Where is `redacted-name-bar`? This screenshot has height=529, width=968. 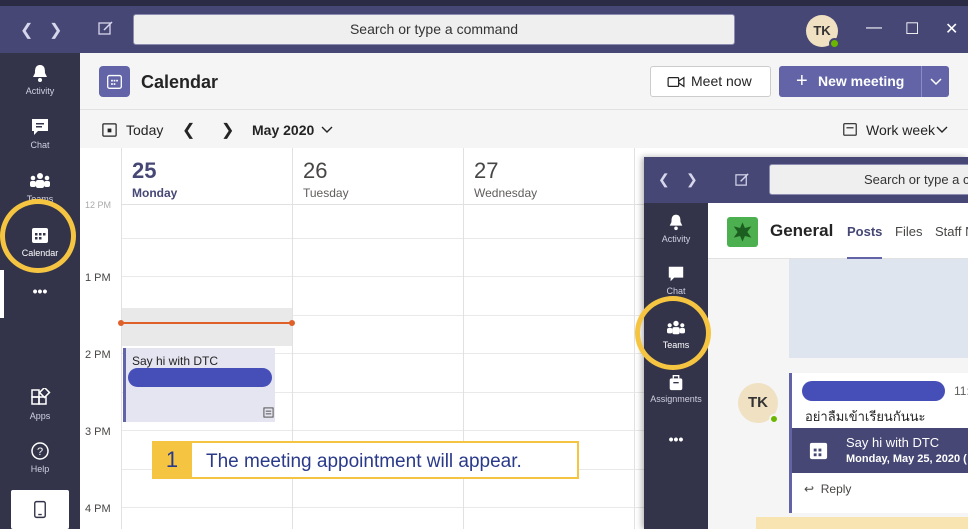
redacted-name-bar is located at coordinates (873, 391).